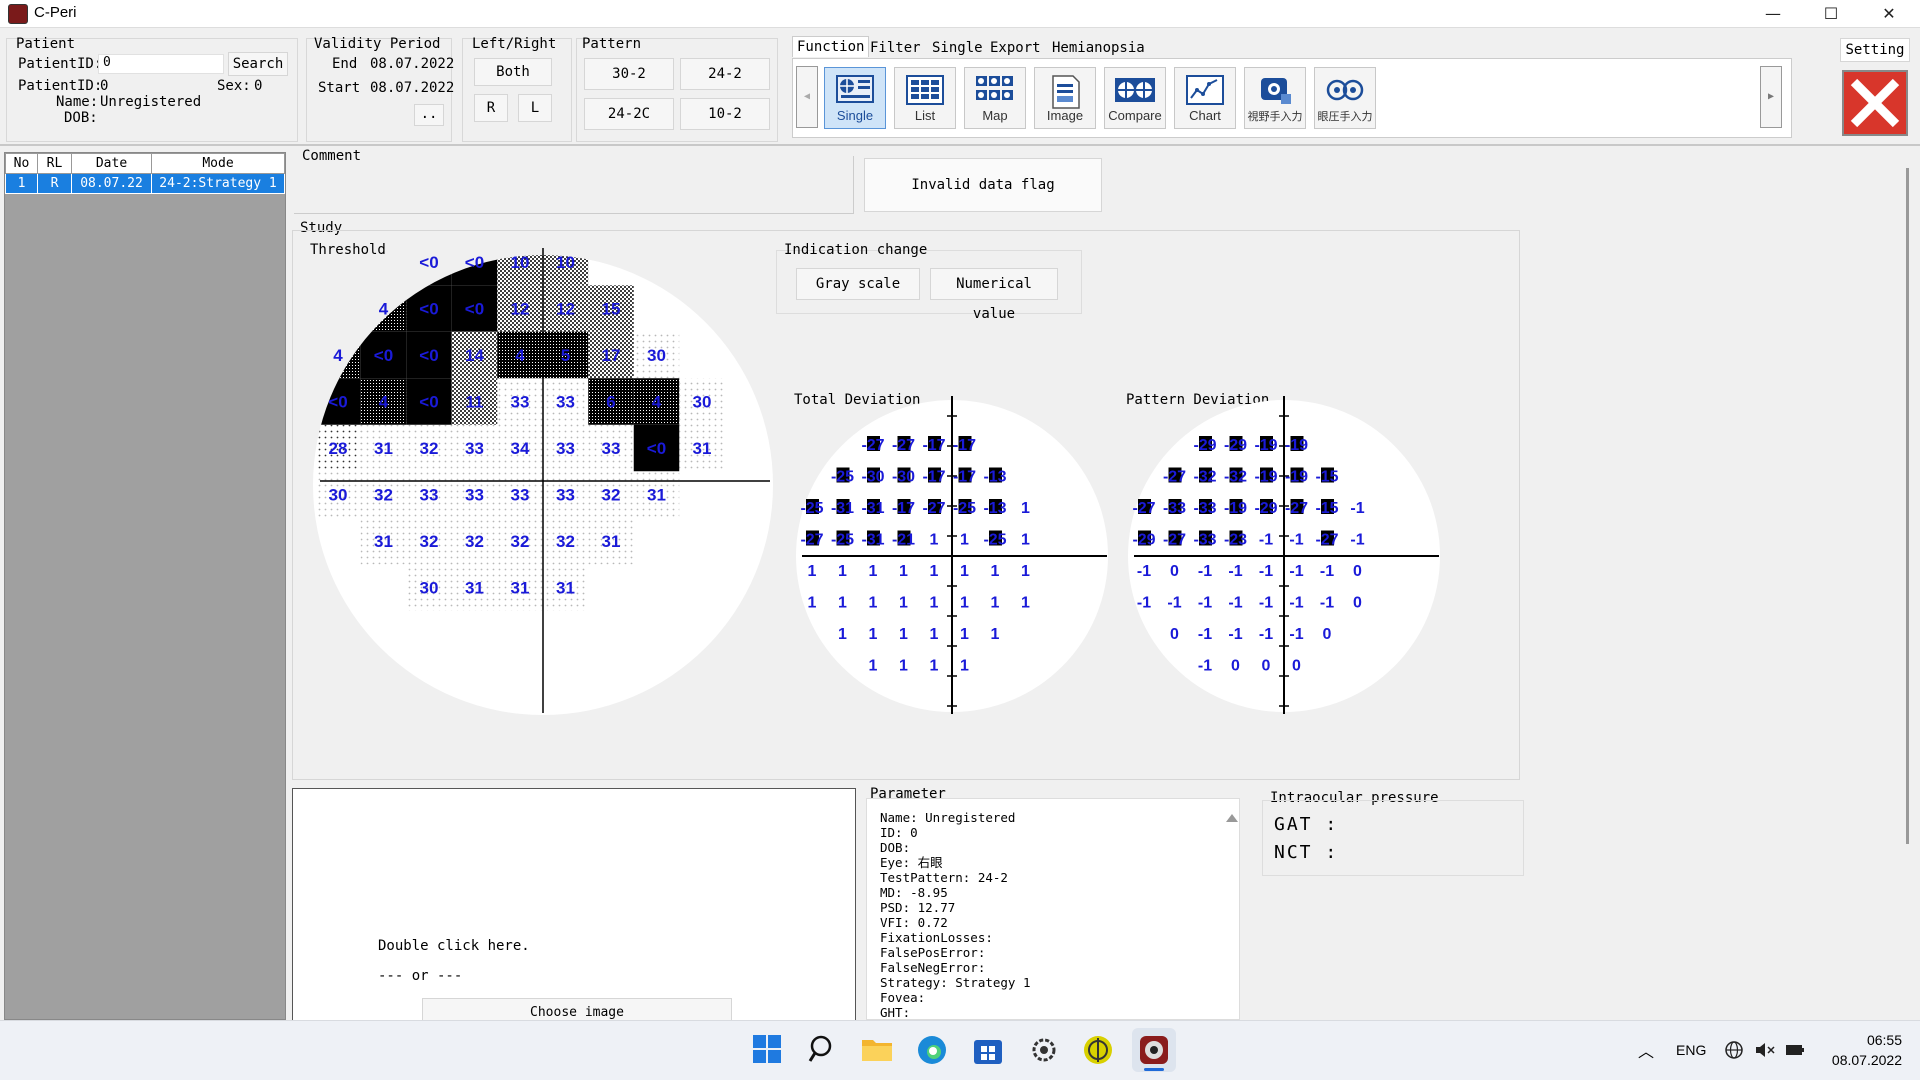  Describe the element at coordinates (475, 402) in the screenshot. I see `threshold-value: 11` at that location.